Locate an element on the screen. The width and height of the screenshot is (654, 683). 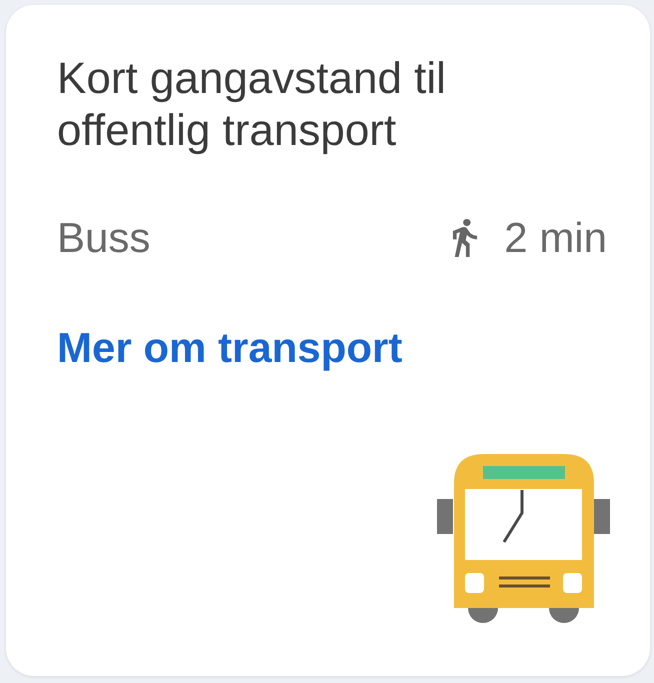
bus-icon is located at coordinates (523, 538).